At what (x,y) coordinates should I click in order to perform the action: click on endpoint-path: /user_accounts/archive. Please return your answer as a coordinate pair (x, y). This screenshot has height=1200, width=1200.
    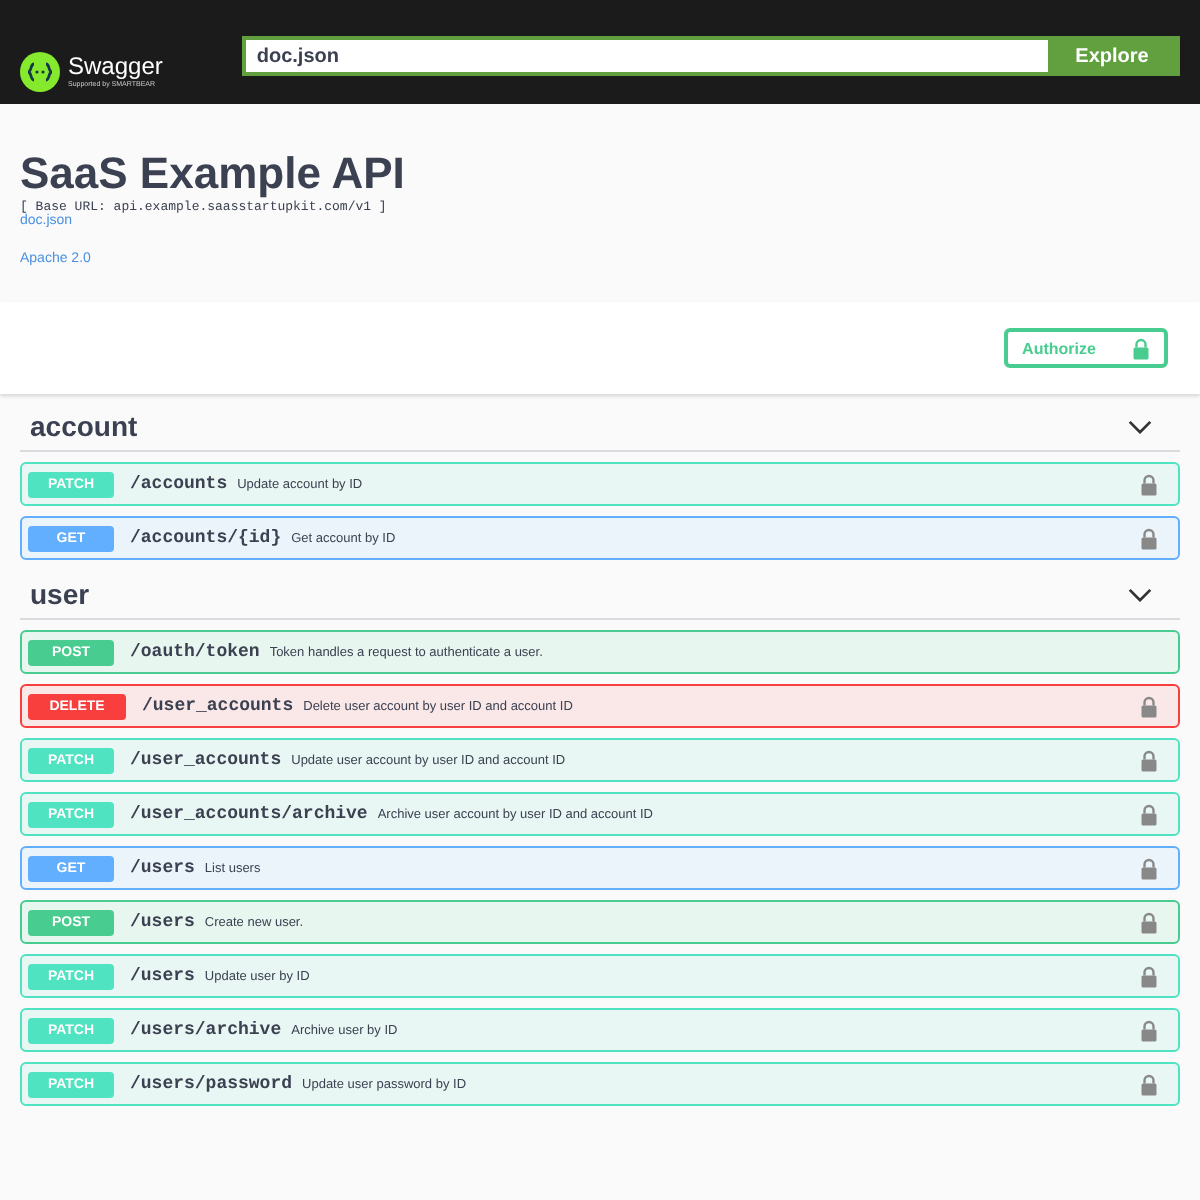
    Looking at the image, I should click on (249, 814).